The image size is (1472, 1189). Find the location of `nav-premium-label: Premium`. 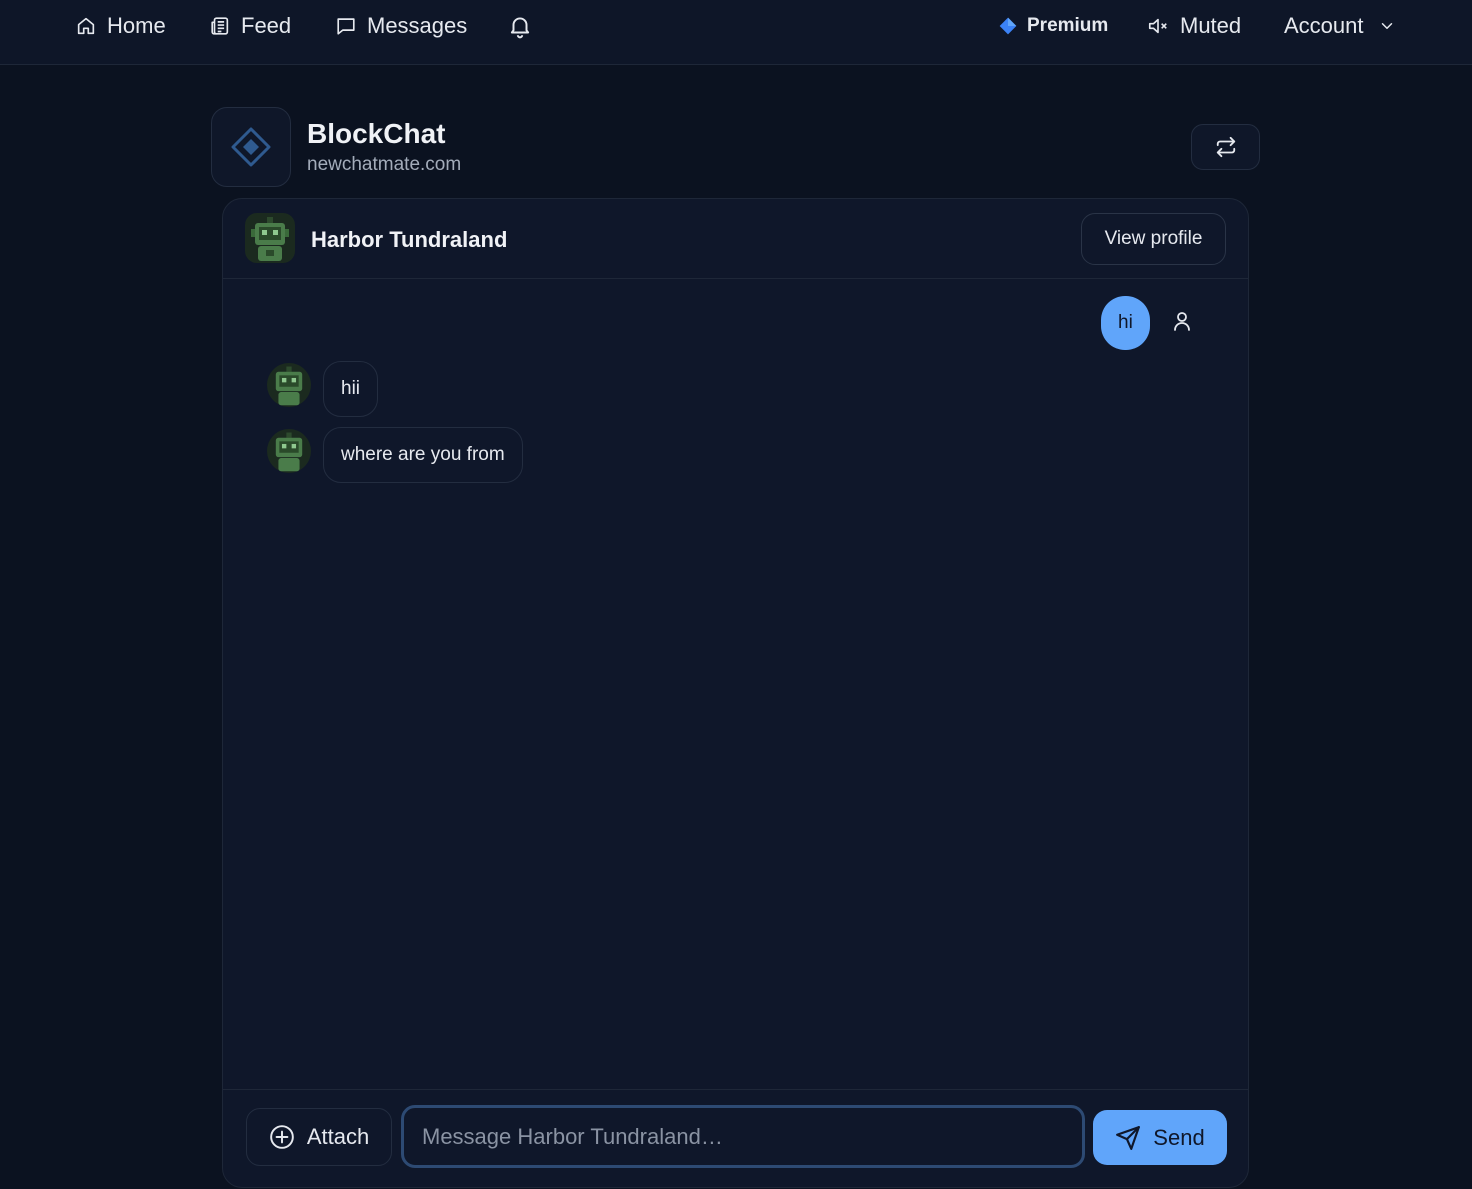

nav-premium-label: Premium is located at coordinates (1068, 25).